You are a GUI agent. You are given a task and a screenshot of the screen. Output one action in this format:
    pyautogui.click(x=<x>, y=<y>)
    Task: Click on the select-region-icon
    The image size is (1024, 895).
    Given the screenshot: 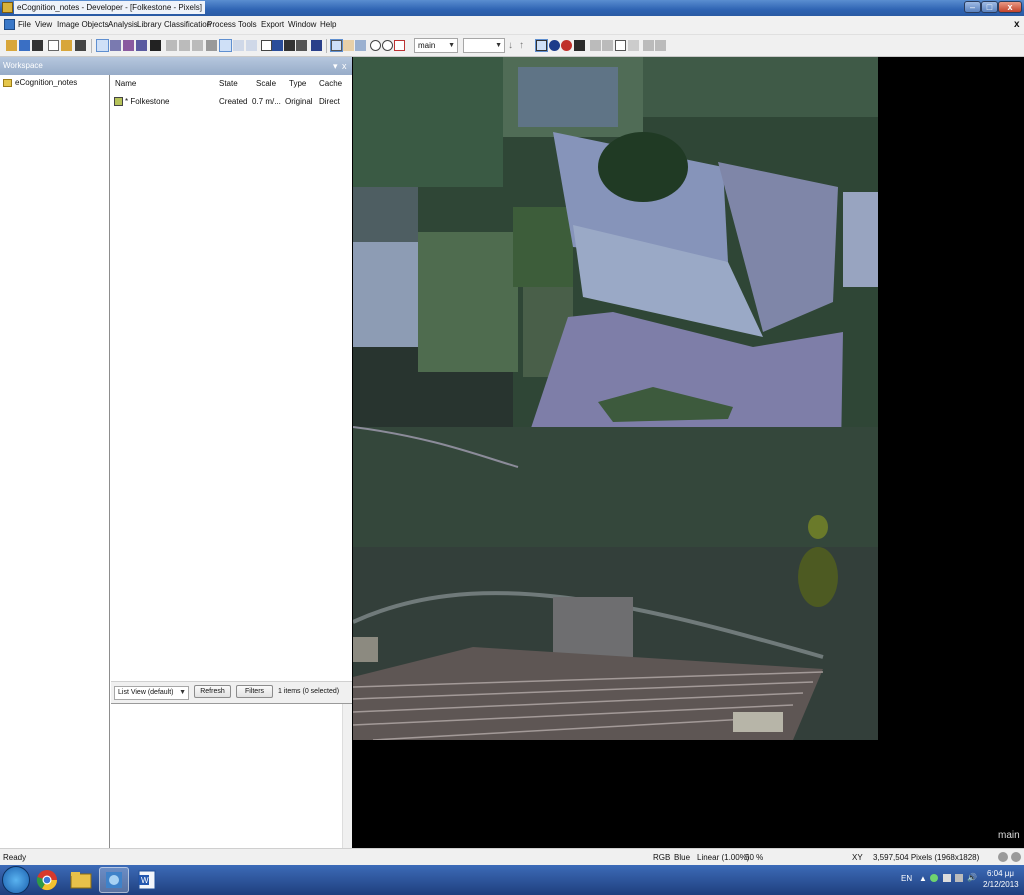 What is the action you would take?
    pyautogui.click(x=620, y=45)
    